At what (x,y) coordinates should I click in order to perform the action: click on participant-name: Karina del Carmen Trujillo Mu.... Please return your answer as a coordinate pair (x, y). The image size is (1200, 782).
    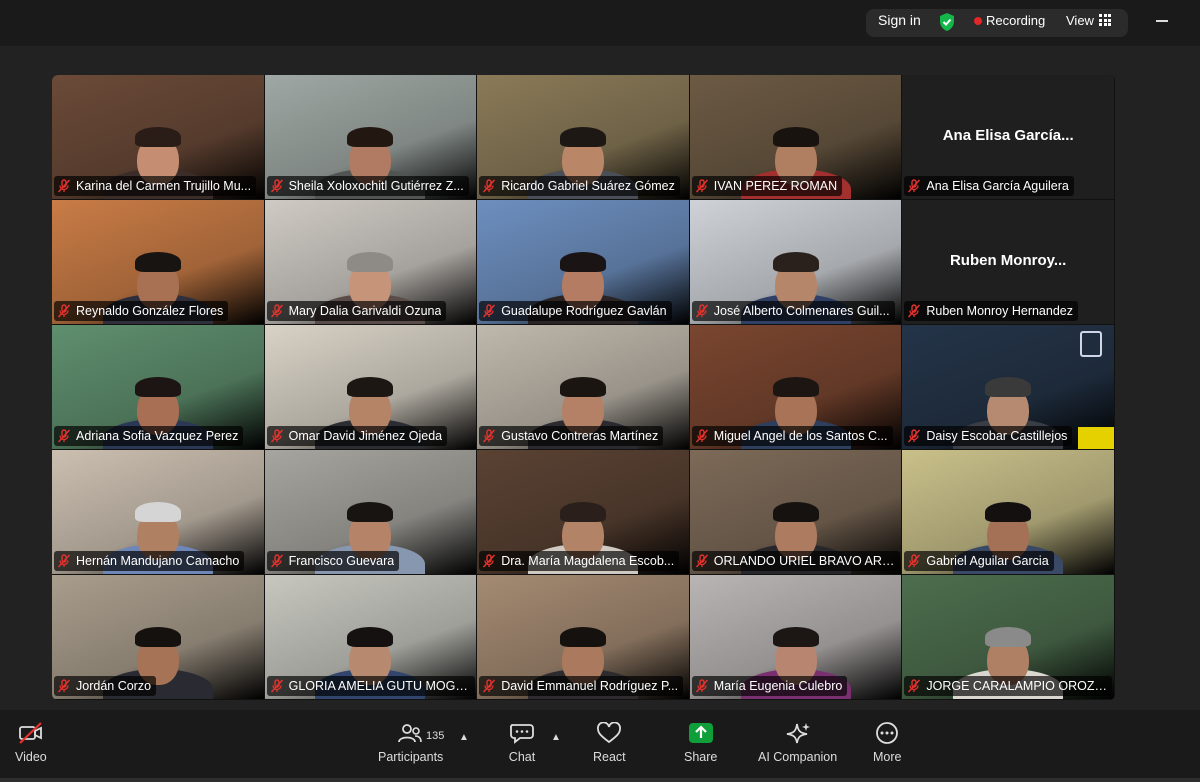
    Looking at the image, I should click on (164, 186).